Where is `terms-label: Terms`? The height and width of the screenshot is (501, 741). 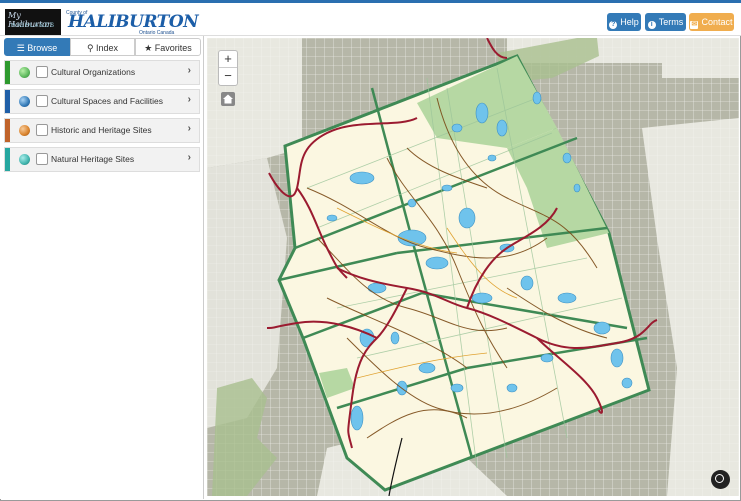 terms-label: Terms is located at coordinates (671, 22).